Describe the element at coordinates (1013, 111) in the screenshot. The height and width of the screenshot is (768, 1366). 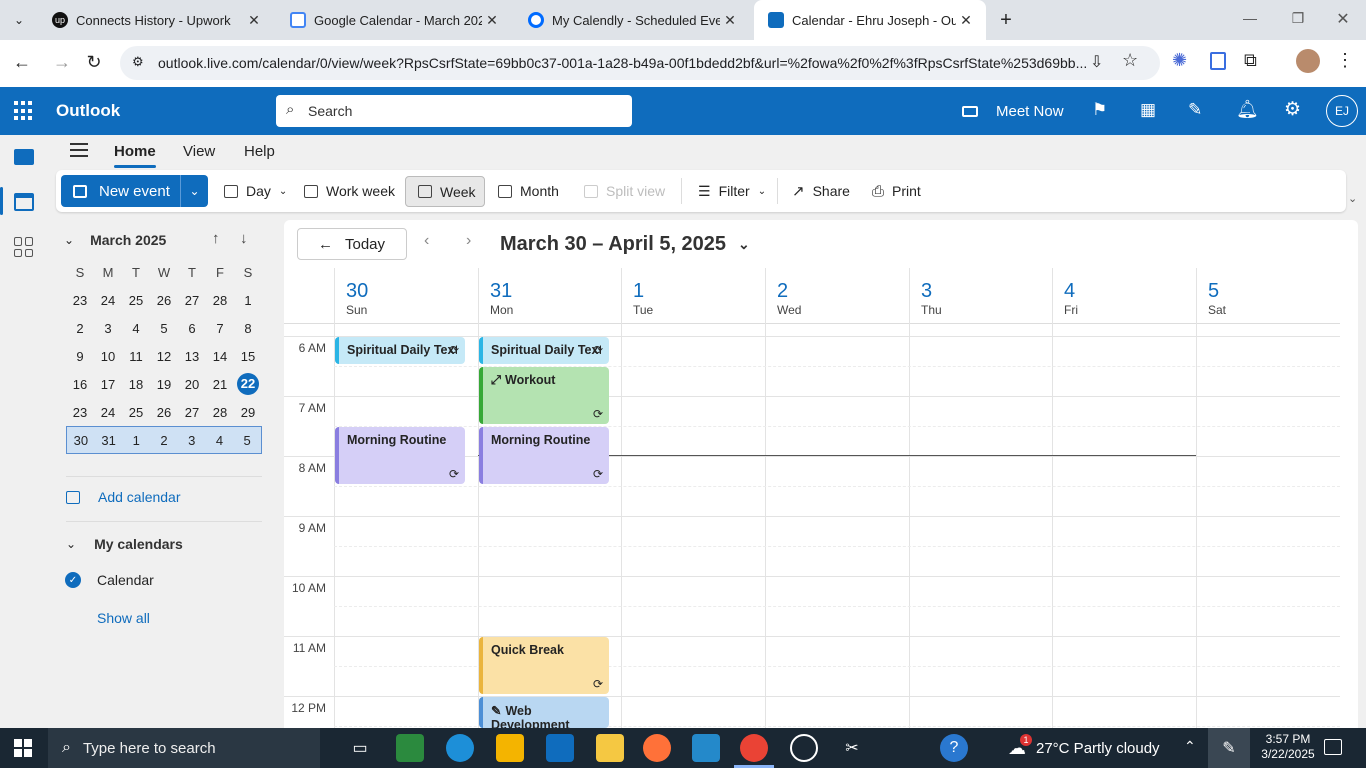
I see `meet-now-button: Meet Now` at that location.